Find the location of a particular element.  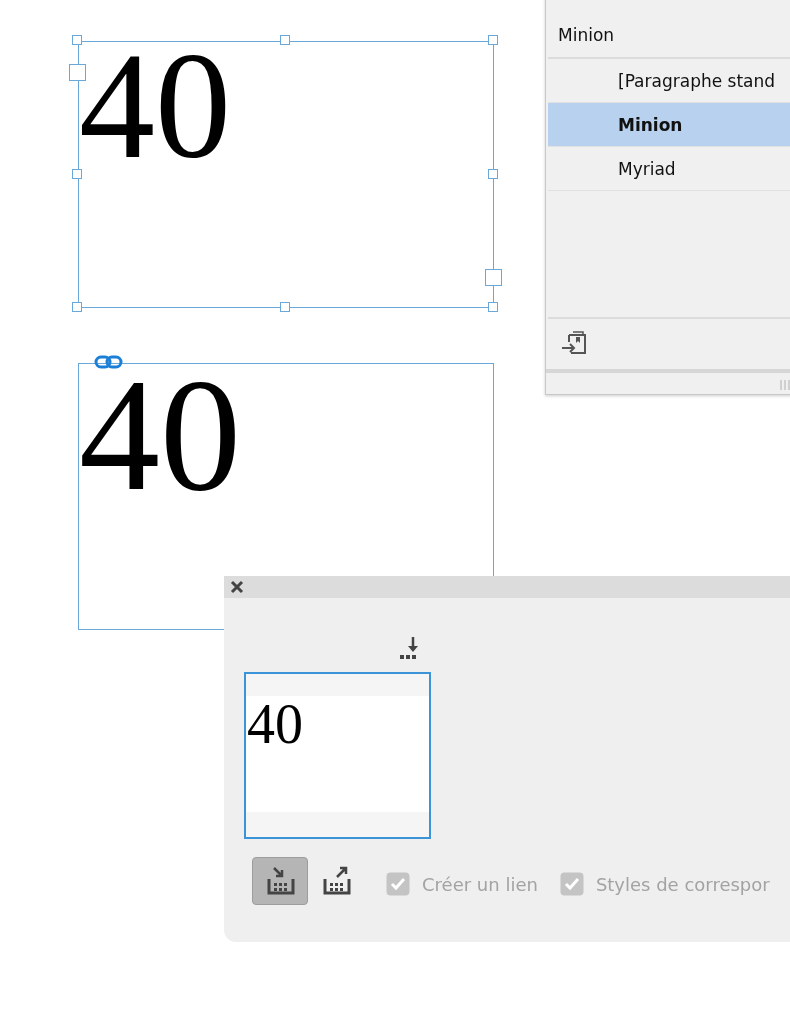

import-icon is located at coordinates (280, 881).